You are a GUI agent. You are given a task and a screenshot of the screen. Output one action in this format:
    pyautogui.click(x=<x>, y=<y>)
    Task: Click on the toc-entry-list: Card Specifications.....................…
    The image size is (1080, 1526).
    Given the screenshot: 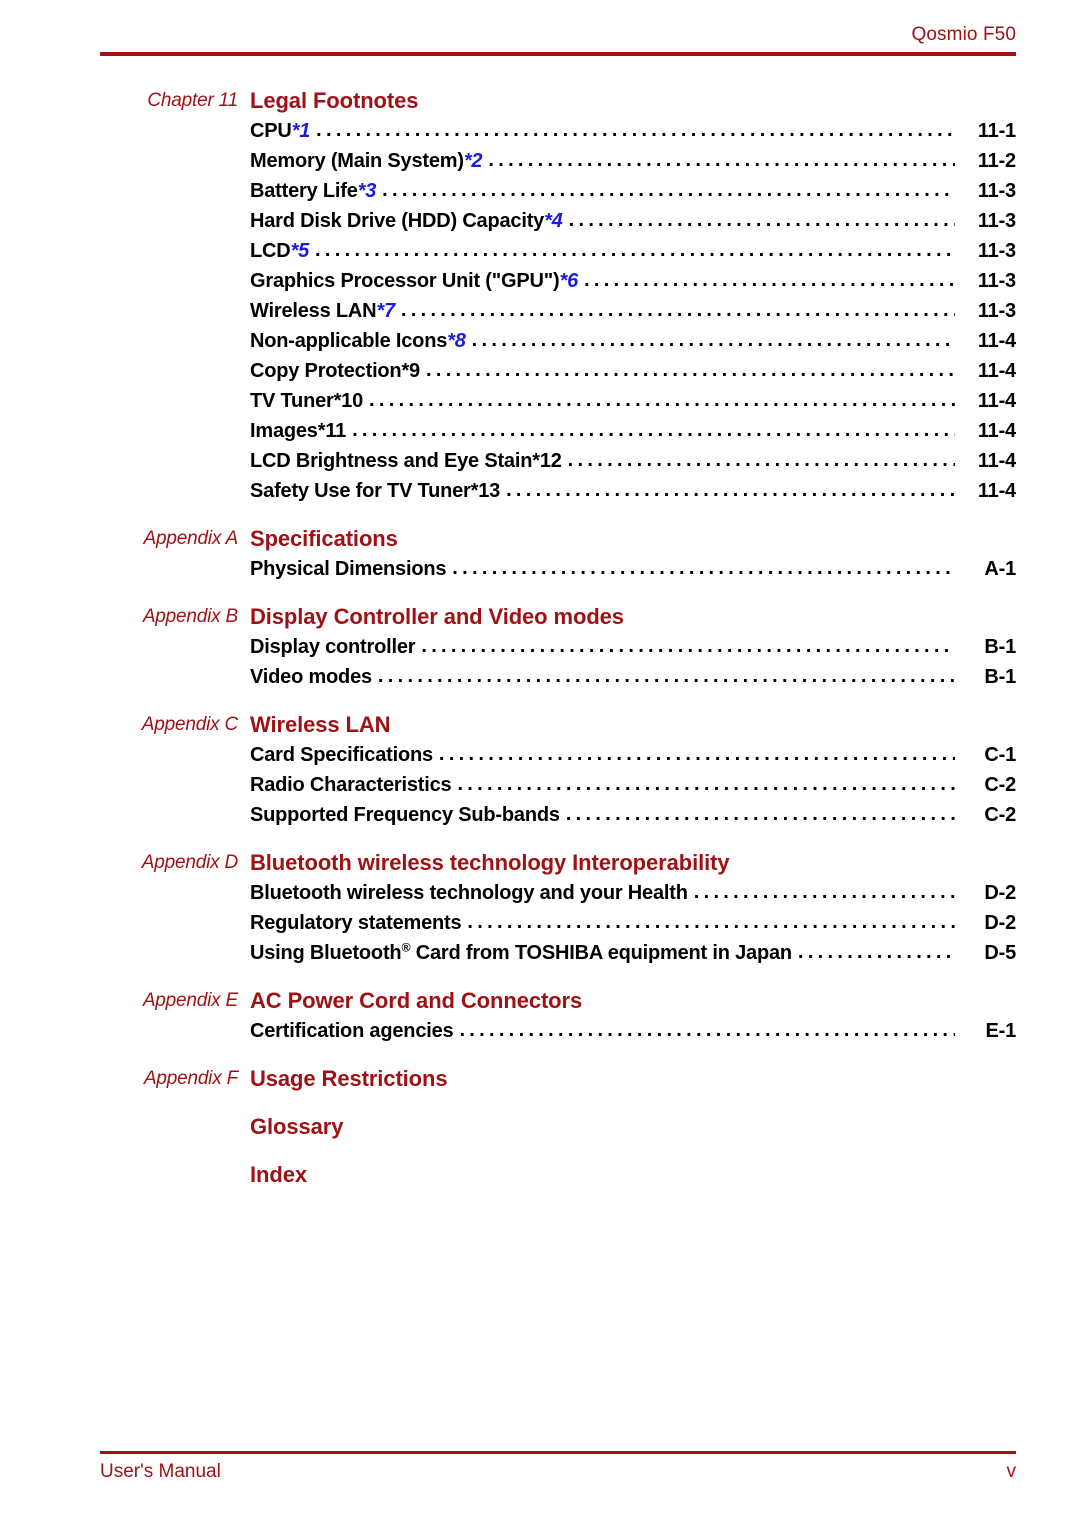 What is the action you would take?
    pyautogui.click(x=540, y=785)
    